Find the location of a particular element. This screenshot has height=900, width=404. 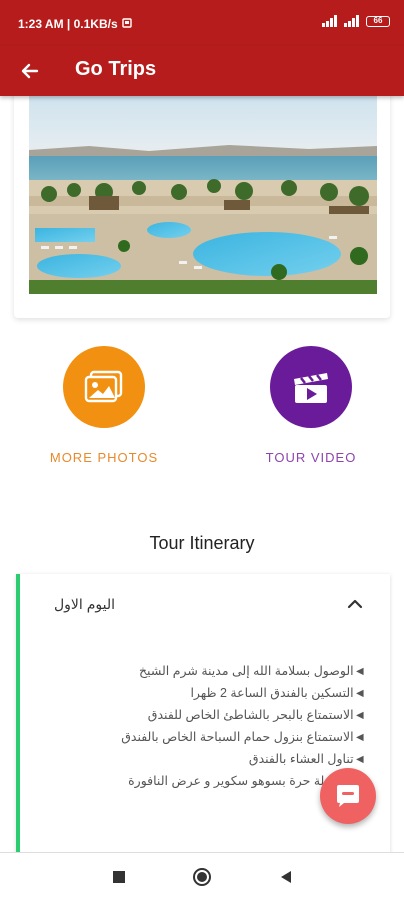

more-photos-button: MORE PHOTOS is located at coordinates (104, 405).